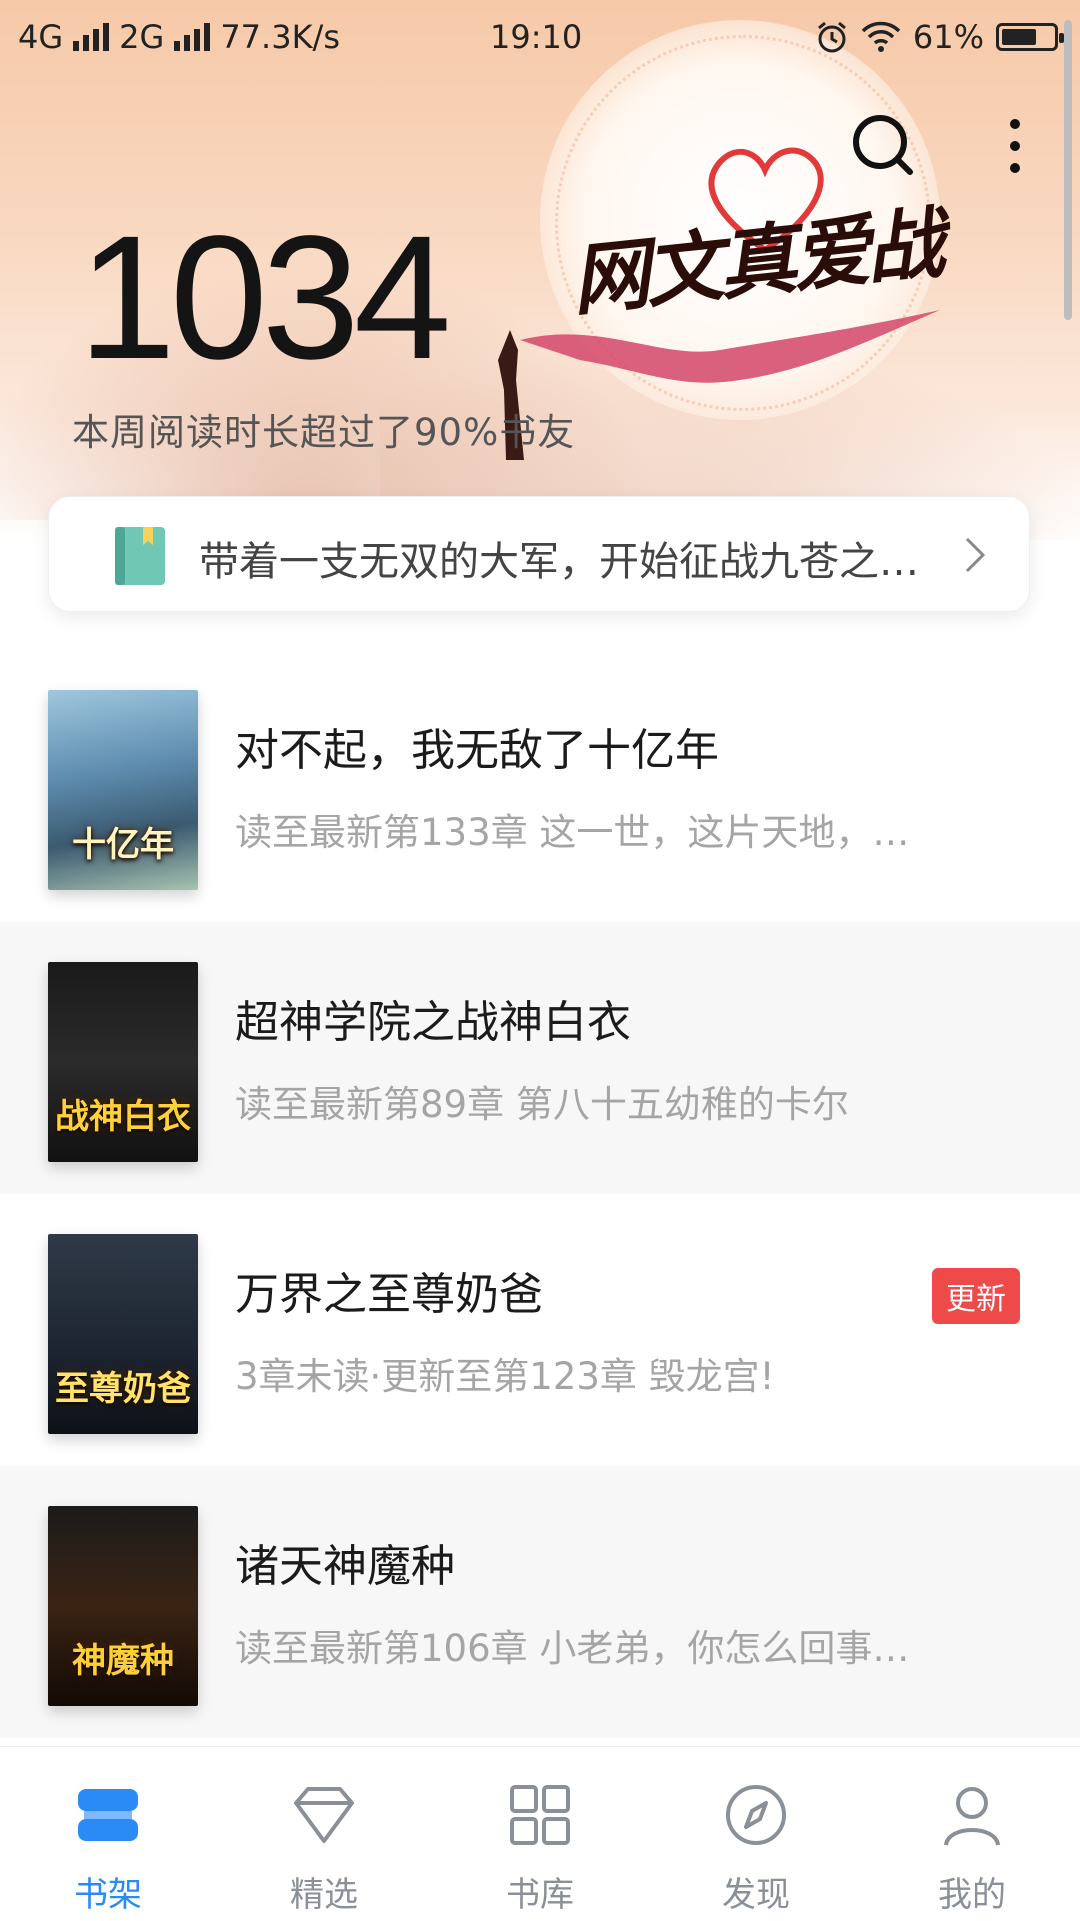  What do you see at coordinates (756, 1815) in the screenshot?
I see `compass-icon` at bounding box center [756, 1815].